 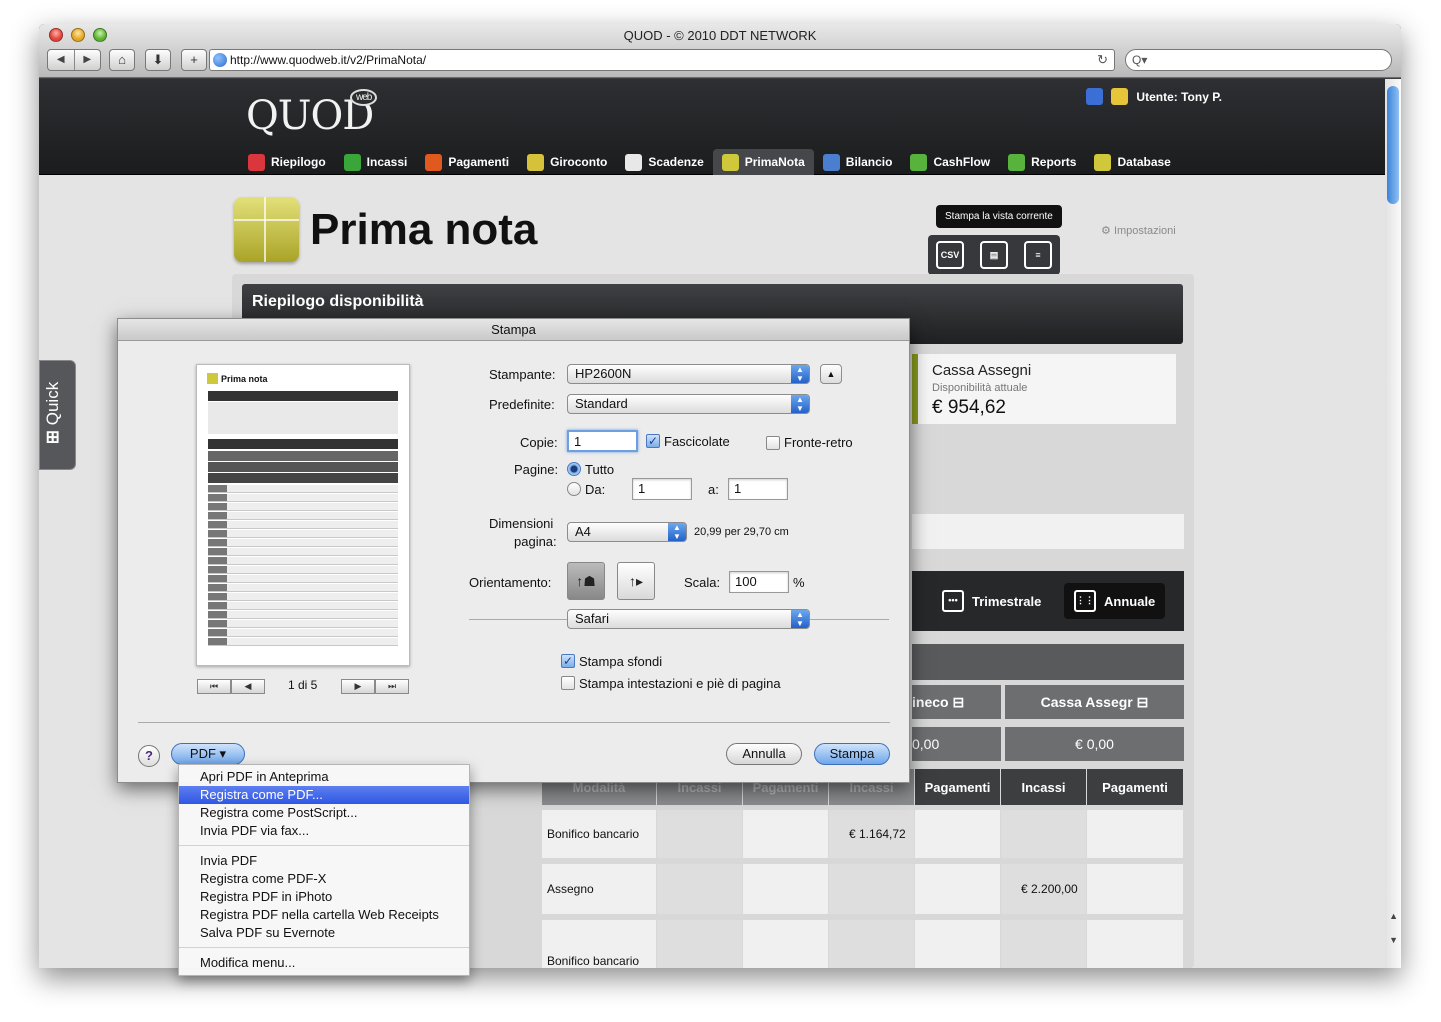 What do you see at coordinates (567, 162) in the screenshot?
I see `nav-item-giroconto: Giroconto` at bounding box center [567, 162].